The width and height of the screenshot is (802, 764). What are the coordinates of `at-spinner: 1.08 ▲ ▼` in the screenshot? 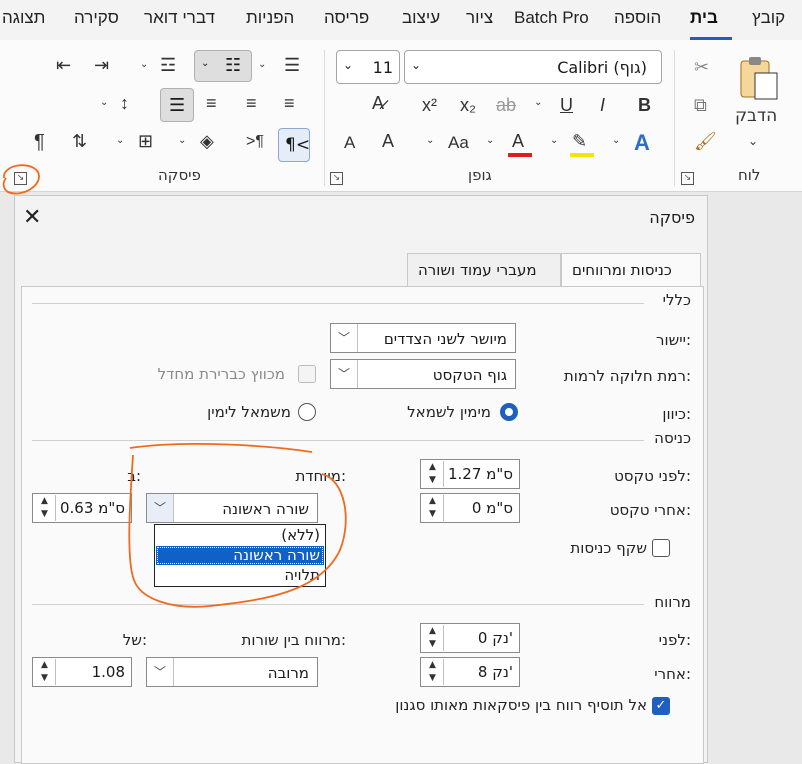 It's located at (82, 672).